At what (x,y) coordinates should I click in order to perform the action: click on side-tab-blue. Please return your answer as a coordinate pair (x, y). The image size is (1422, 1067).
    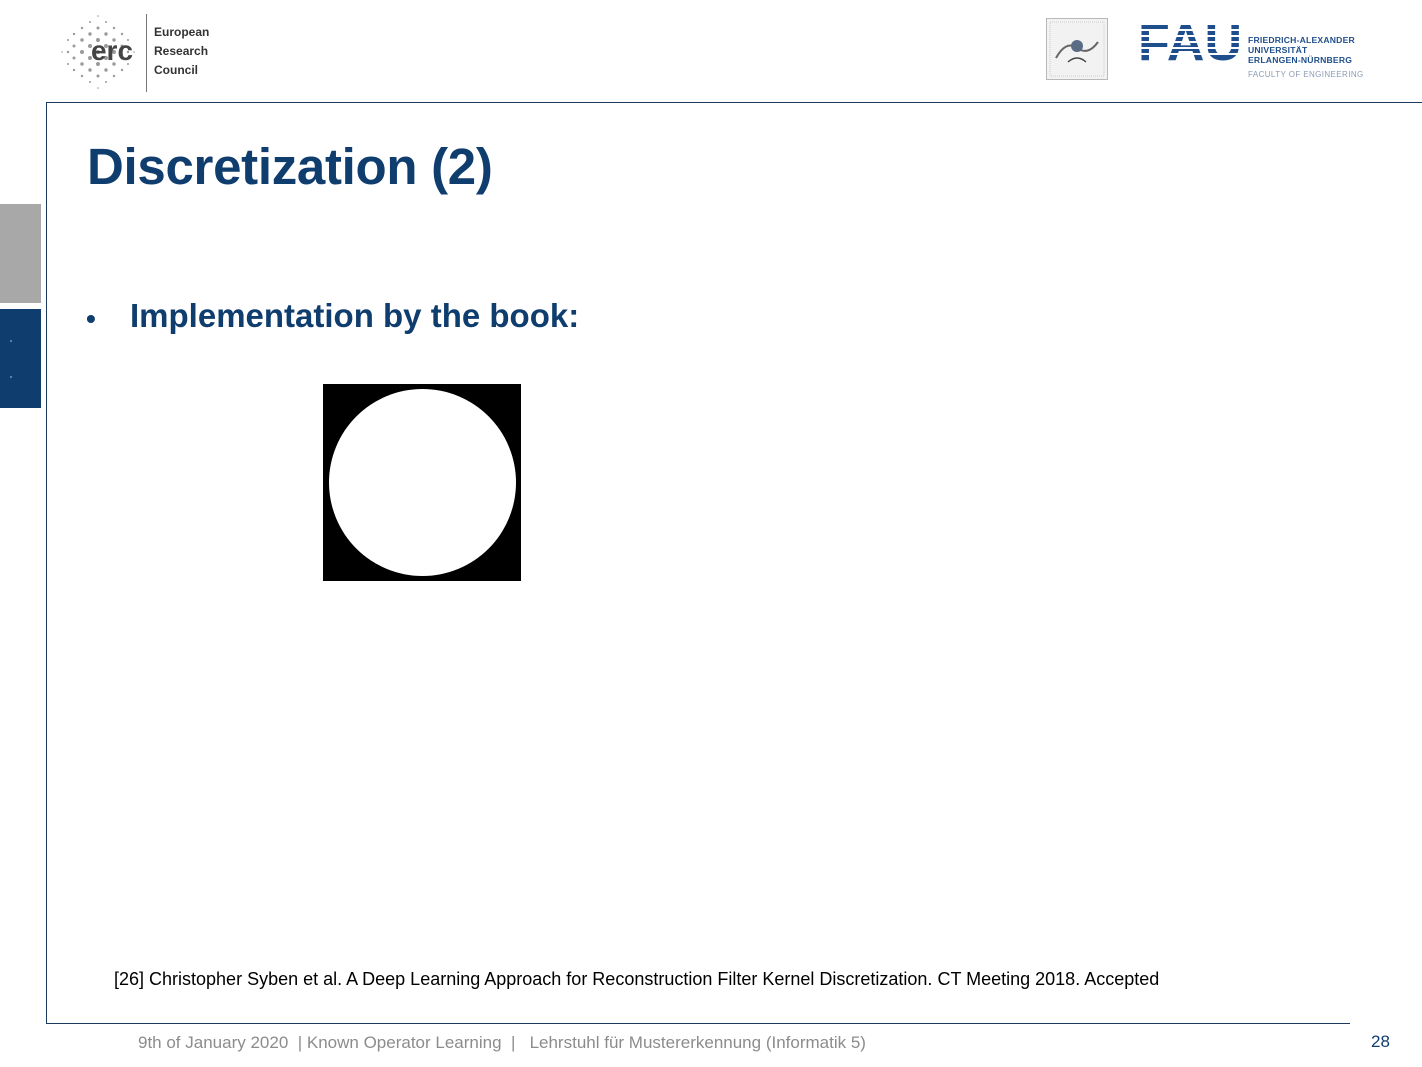
    Looking at the image, I should click on (20, 358).